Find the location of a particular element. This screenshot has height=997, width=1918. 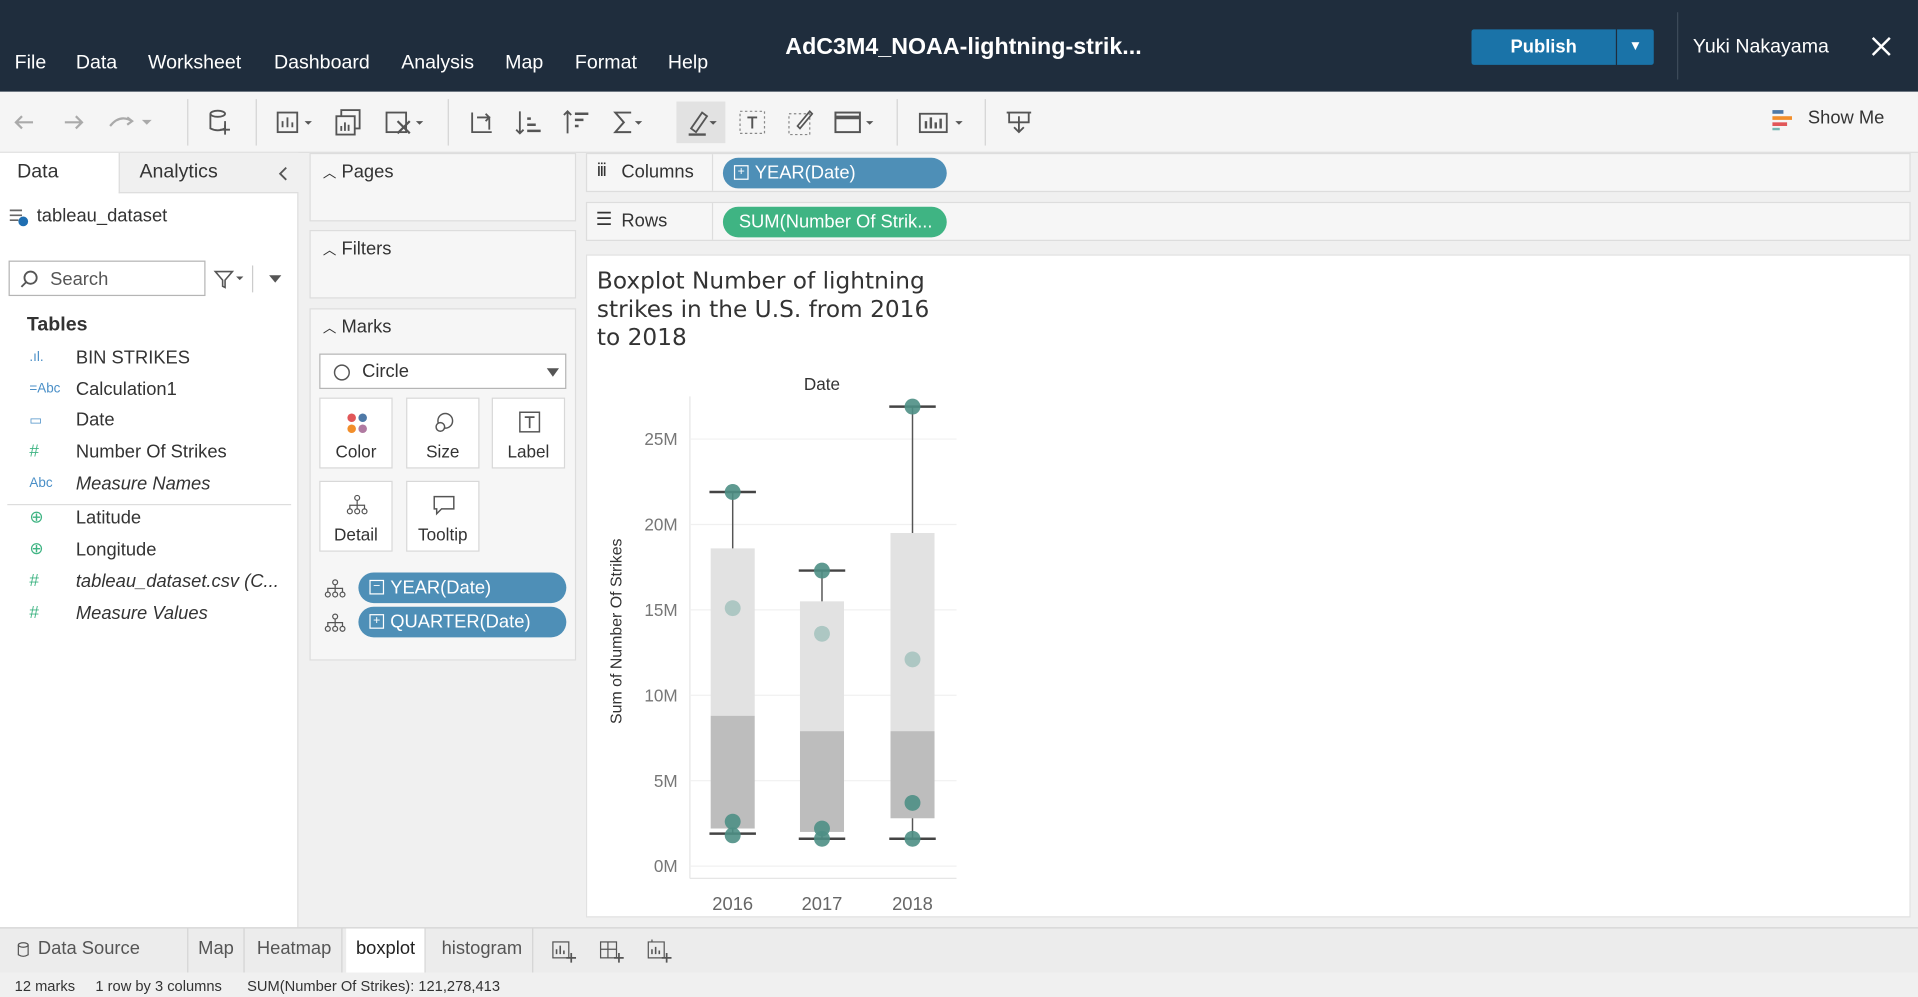

field-bin-strikes: .ıl. BIN STRIKES is located at coordinates (149, 359).